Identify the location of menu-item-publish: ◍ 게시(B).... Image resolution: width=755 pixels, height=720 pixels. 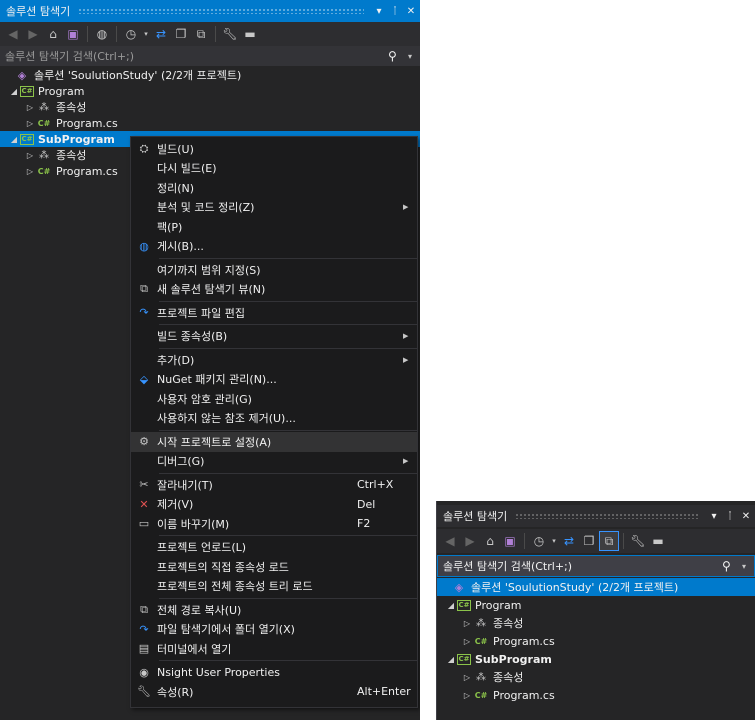
(274, 247).